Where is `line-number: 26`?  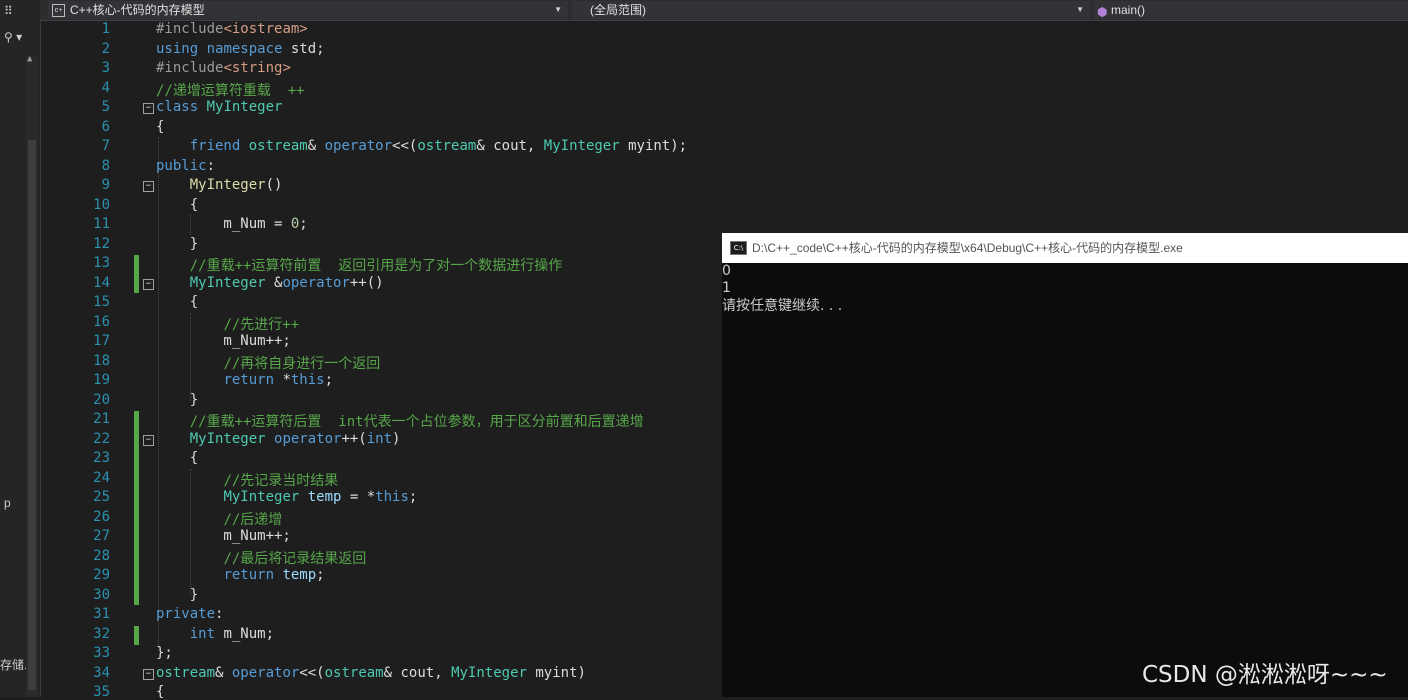
line-number: 26 is located at coordinates (101, 516).